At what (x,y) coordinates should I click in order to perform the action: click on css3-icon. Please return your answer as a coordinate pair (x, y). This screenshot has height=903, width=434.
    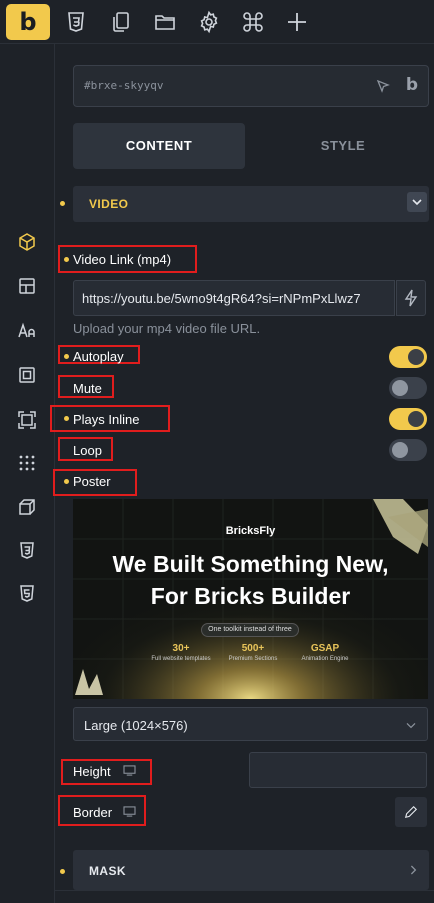
    Looking at the image, I should click on (76, 22).